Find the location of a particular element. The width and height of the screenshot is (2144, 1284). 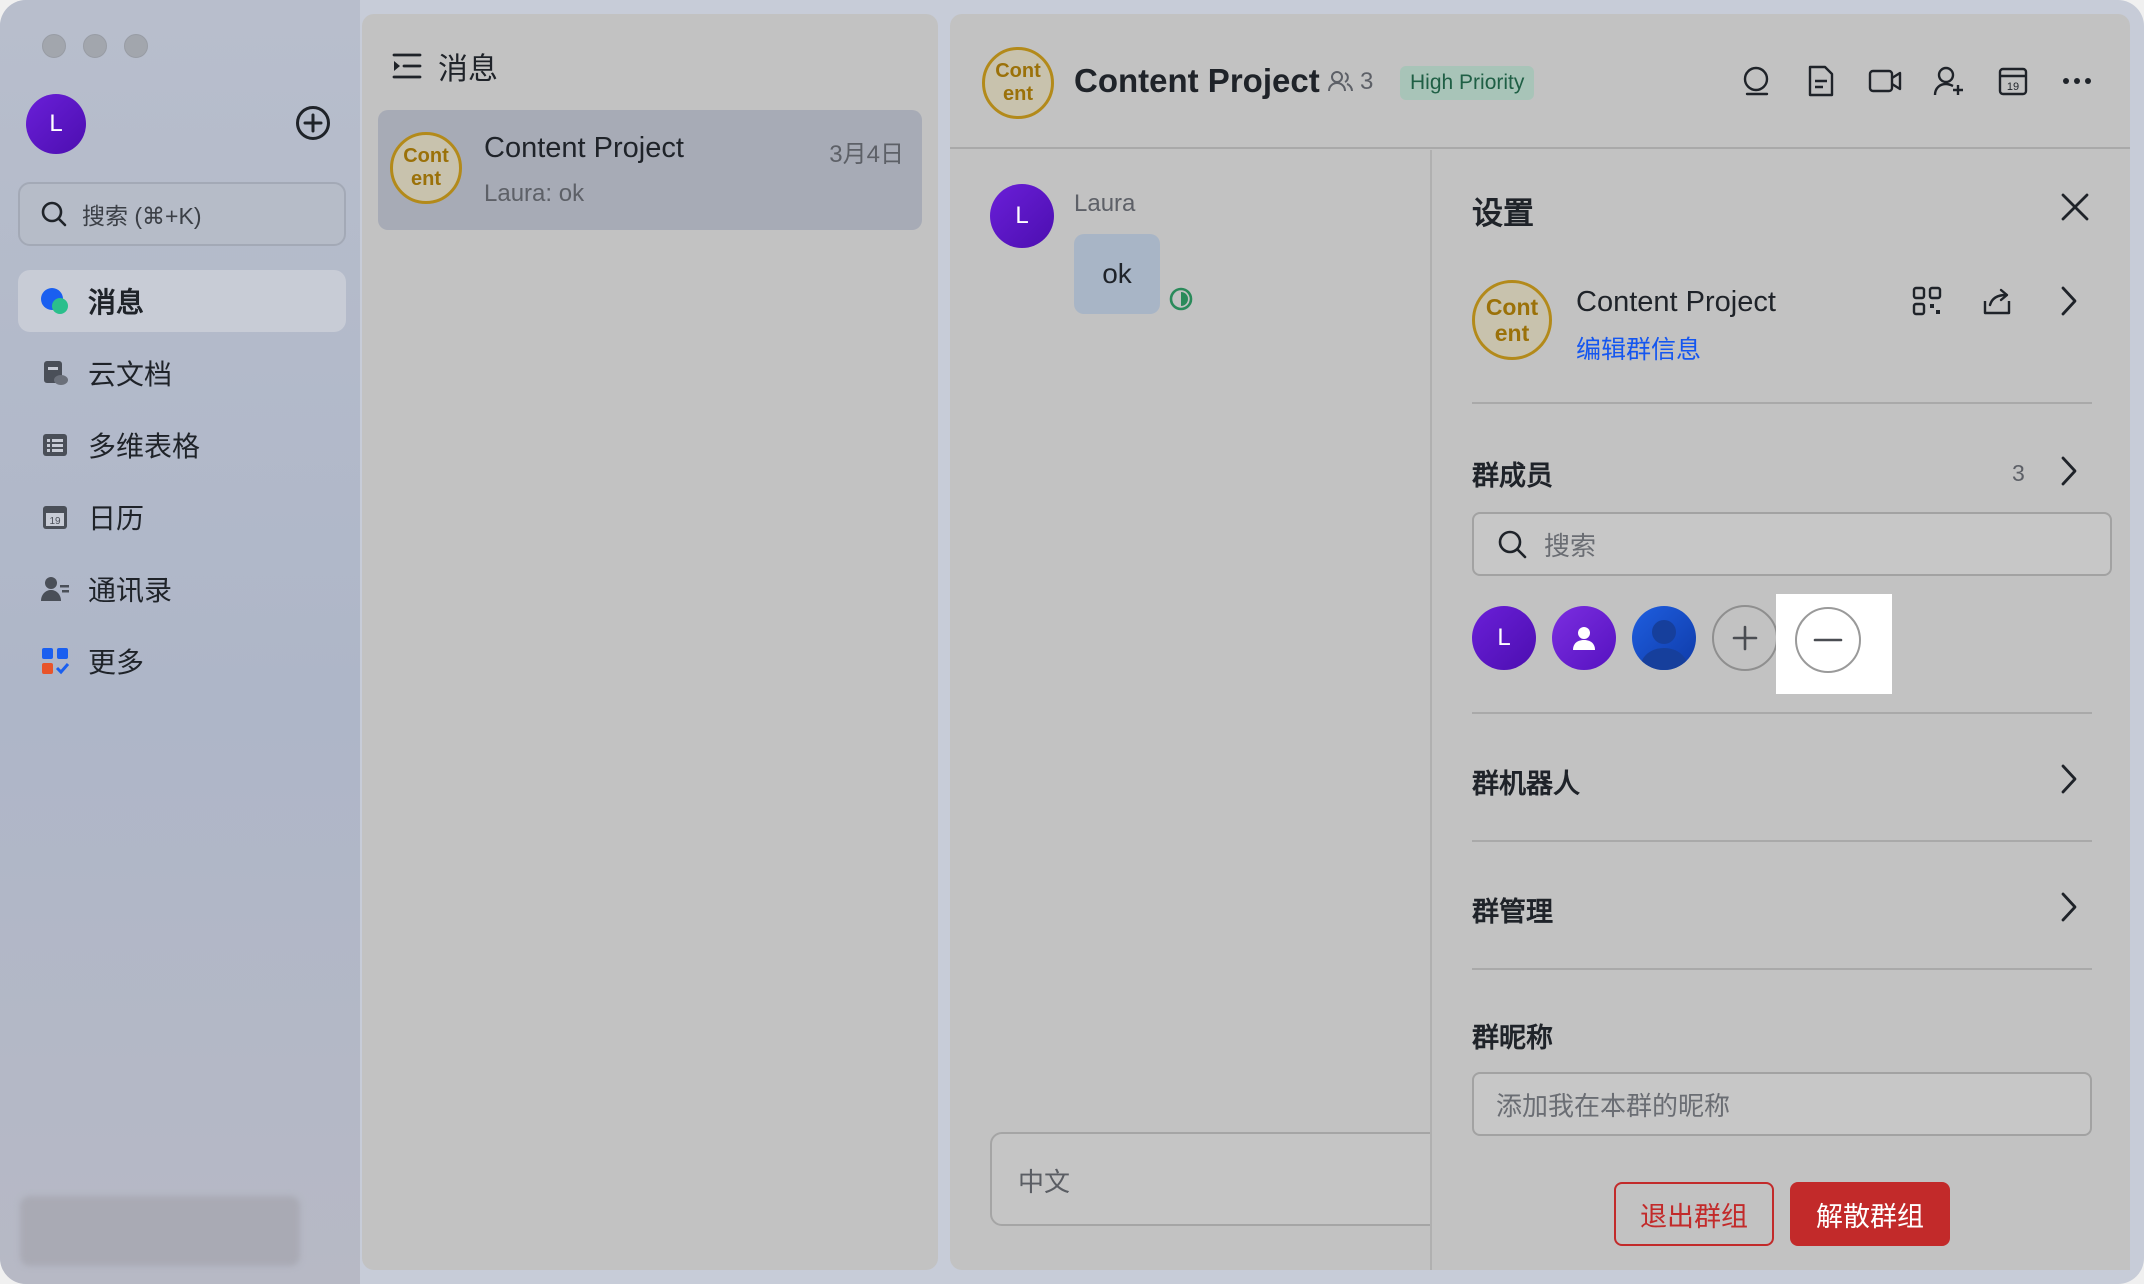

contacts-icon is located at coordinates (55, 589).